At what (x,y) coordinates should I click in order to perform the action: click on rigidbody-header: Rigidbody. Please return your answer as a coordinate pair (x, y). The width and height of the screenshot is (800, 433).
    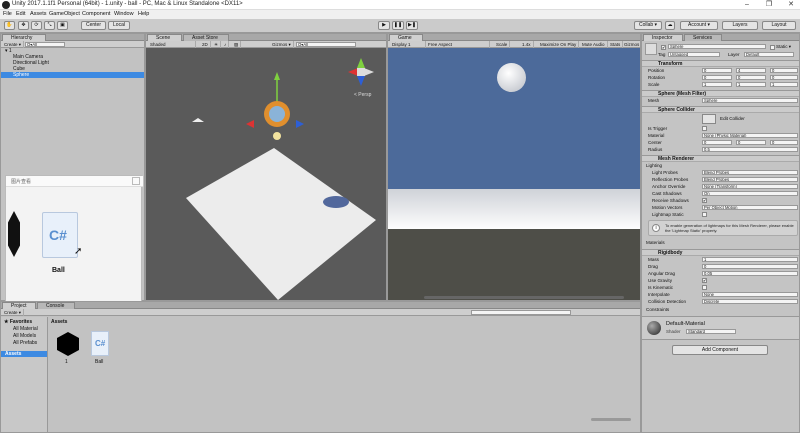
    Looking at the image, I should click on (720, 252).